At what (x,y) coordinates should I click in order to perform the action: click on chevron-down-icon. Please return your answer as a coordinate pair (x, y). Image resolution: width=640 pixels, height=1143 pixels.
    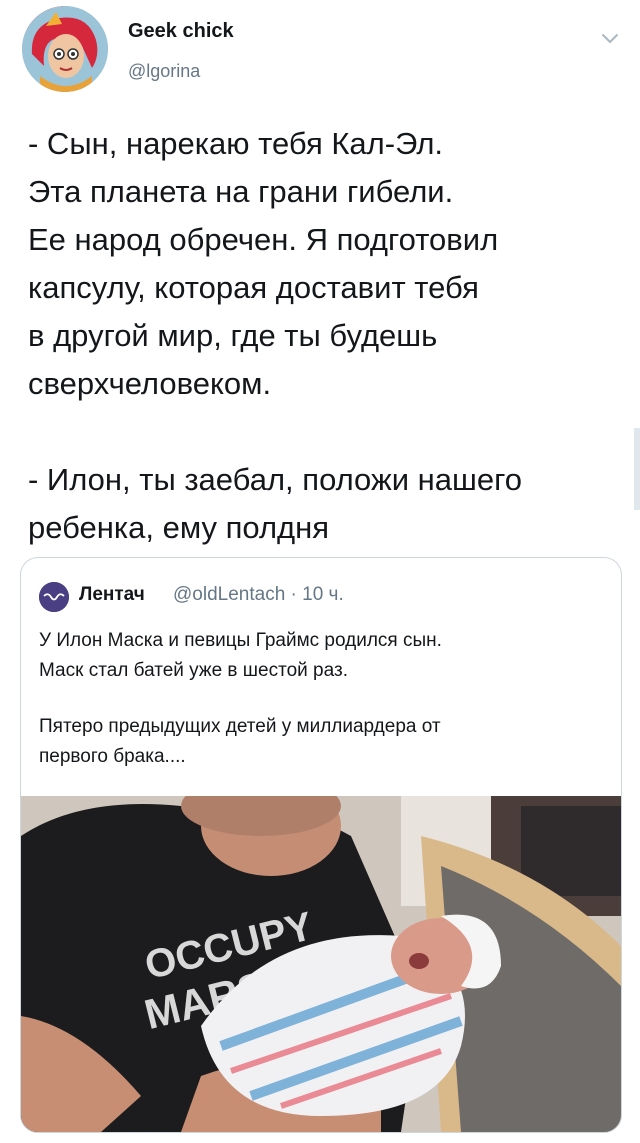
    Looking at the image, I should click on (610, 38).